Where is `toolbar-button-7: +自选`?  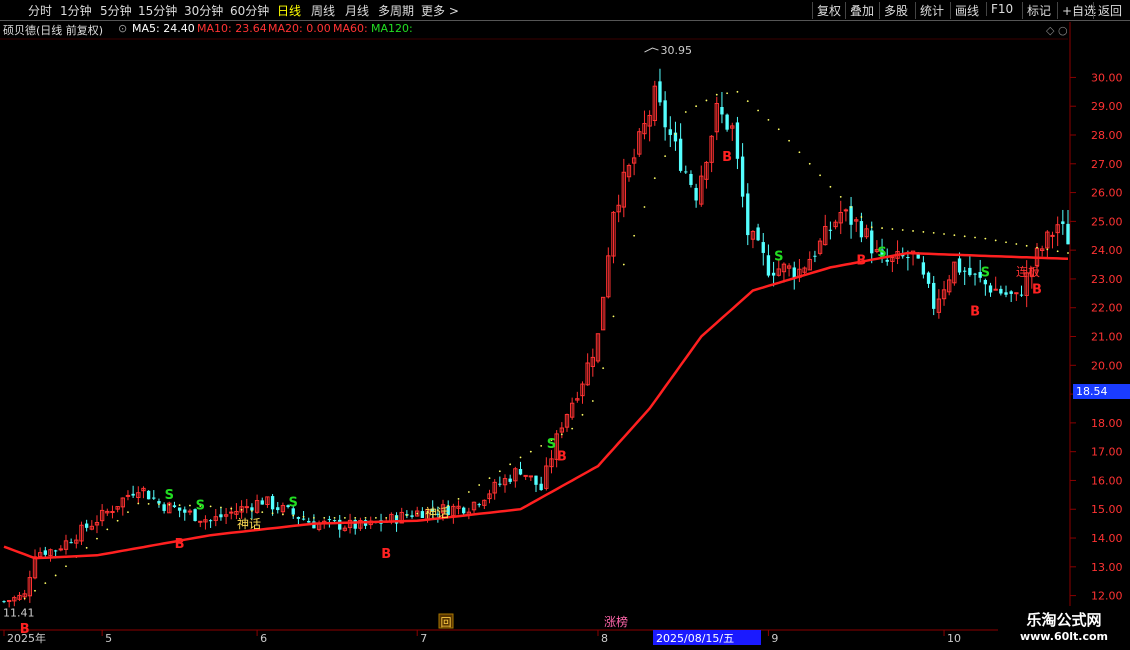 toolbar-button-7: +自选 is located at coordinates (1076, 10).